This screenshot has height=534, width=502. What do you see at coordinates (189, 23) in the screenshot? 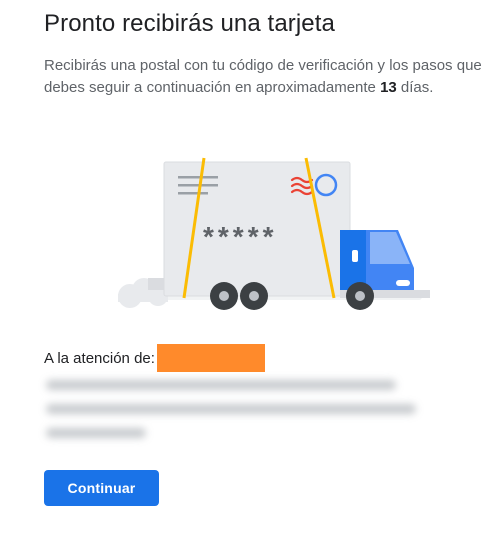
I see `page-title: Pronto recibirás una tarjeta` at bounding box center [189, 23].